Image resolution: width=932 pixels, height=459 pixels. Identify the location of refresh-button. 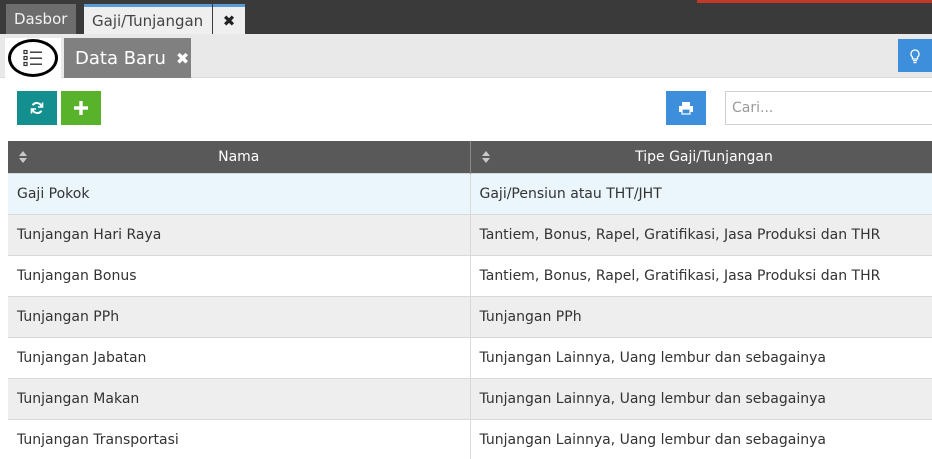
(37, 108).